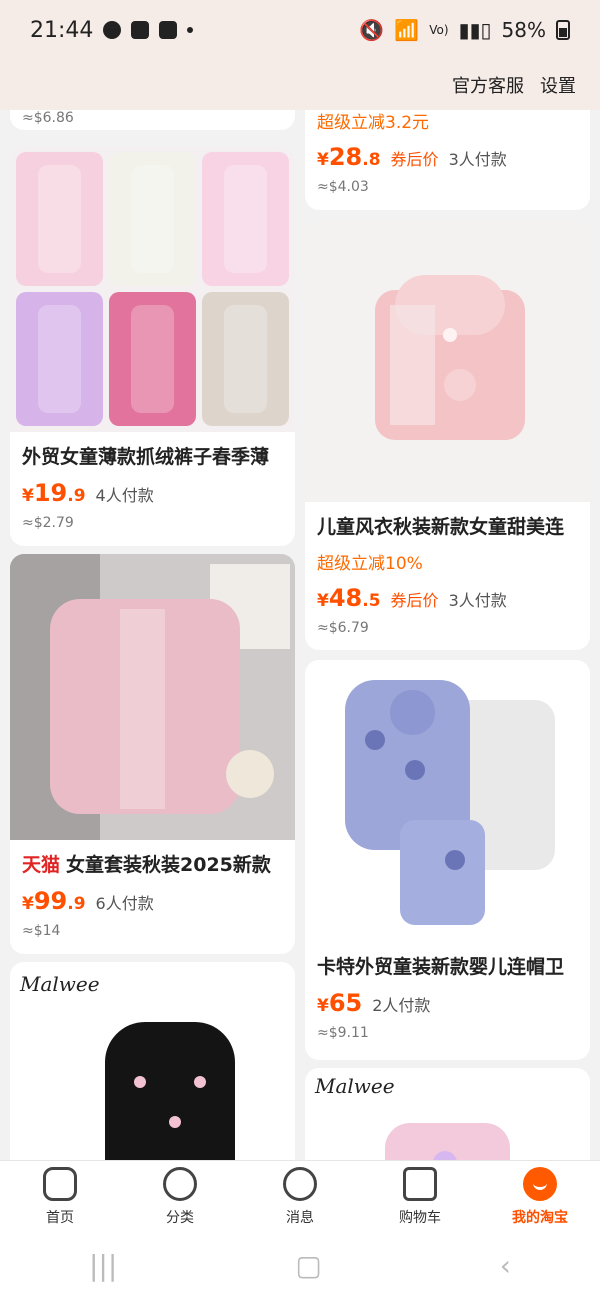  What do you see at coordinates (407, 30) in the screenshot?
I see `wifi-icon: 📶` at bounding box center [407, 30].